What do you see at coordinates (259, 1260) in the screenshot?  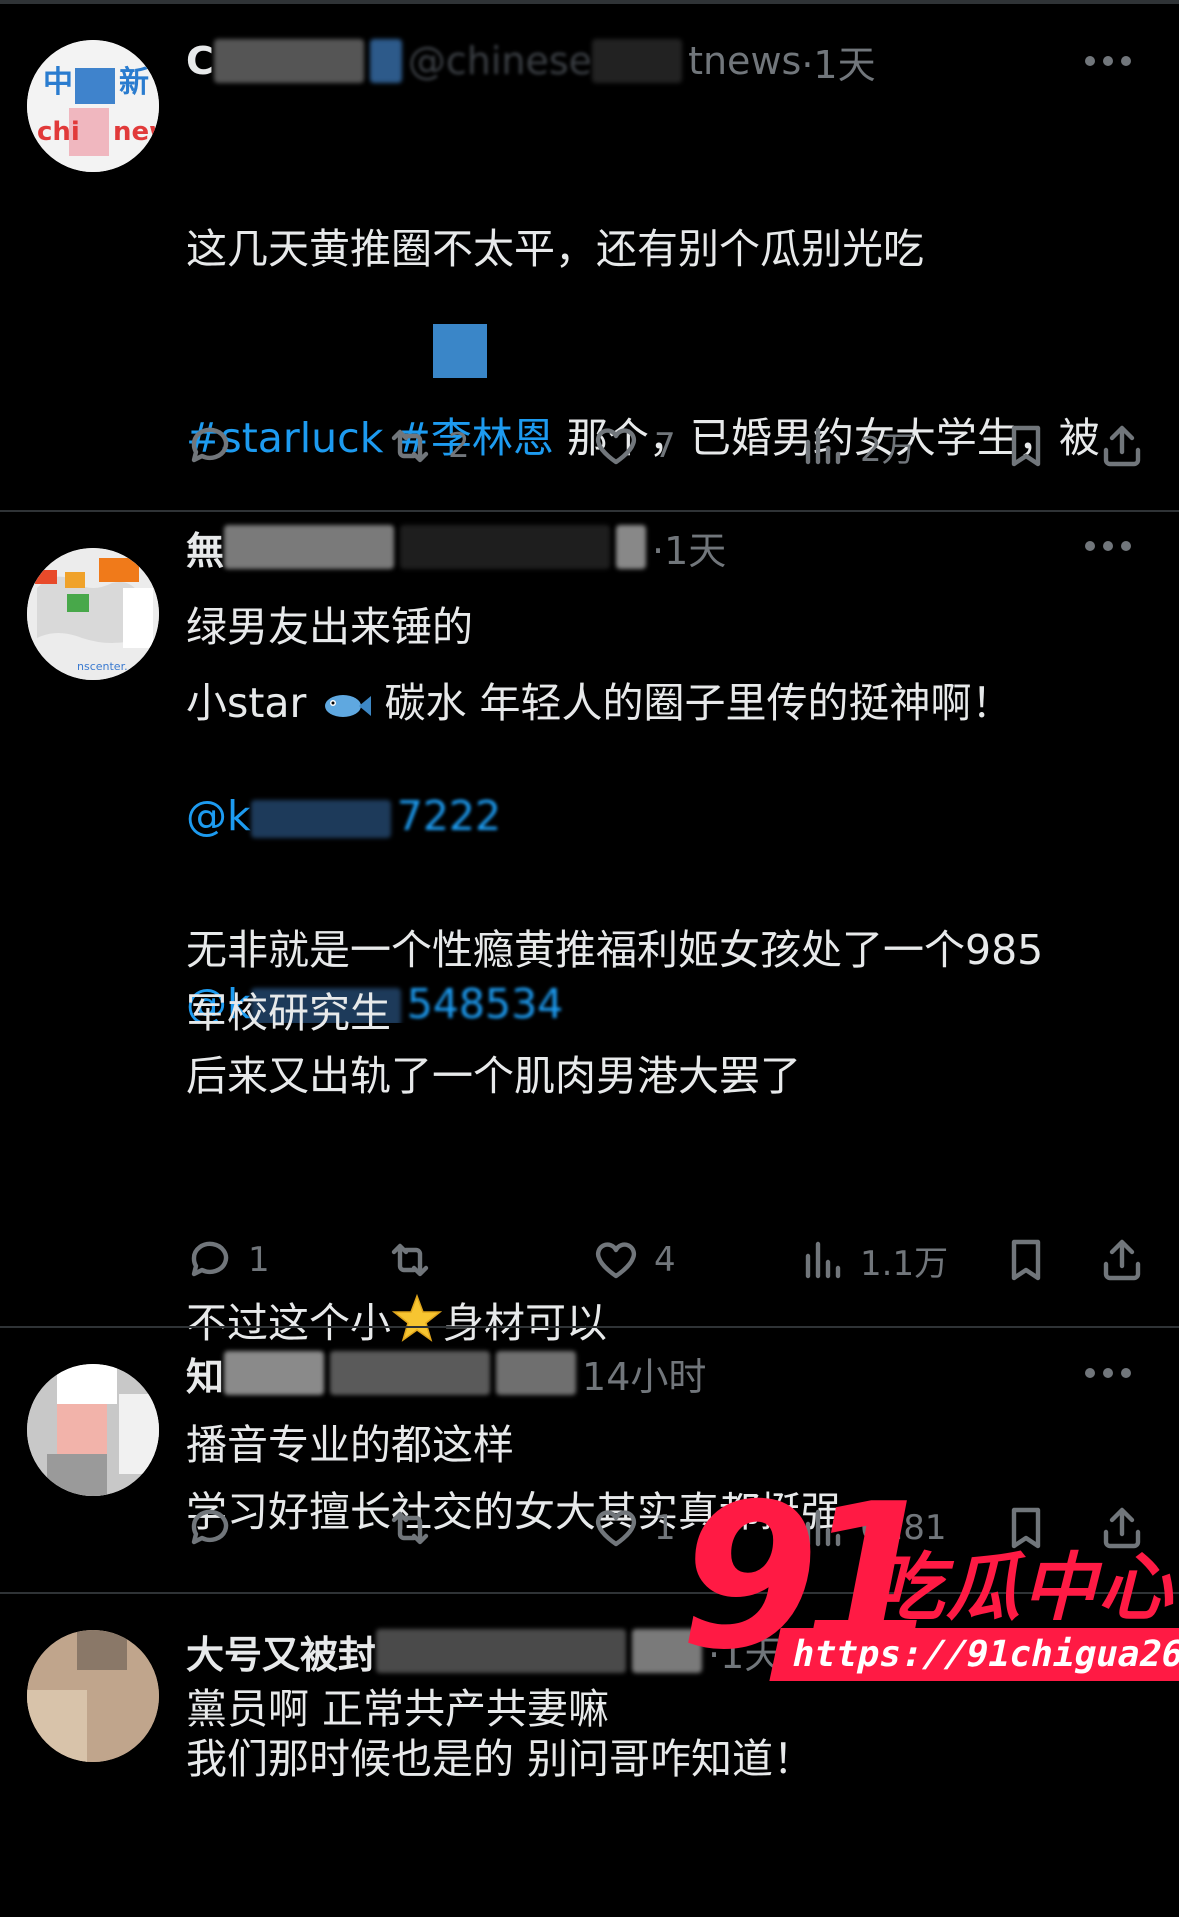 I see `reply-count: 1` at bounding box center [259, 1260].